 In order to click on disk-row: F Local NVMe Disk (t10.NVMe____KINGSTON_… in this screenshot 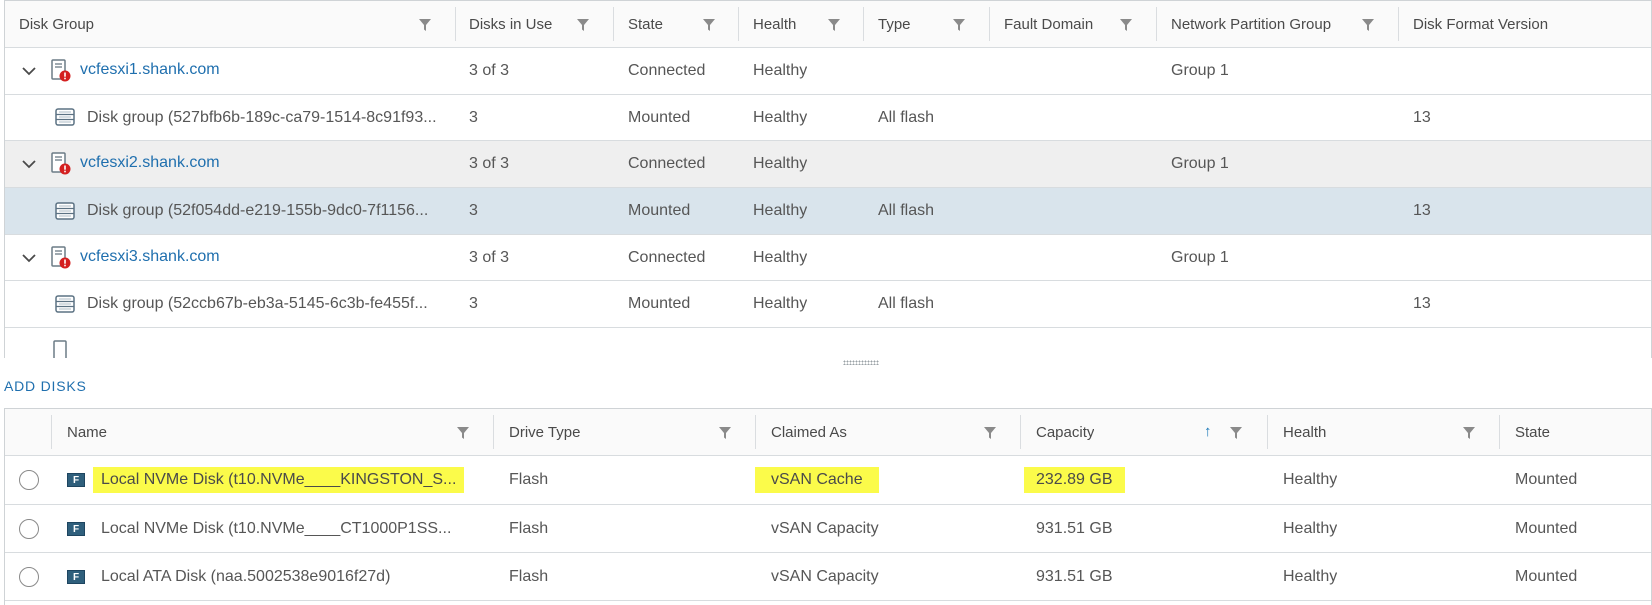, I will do `click(828, 480)`.